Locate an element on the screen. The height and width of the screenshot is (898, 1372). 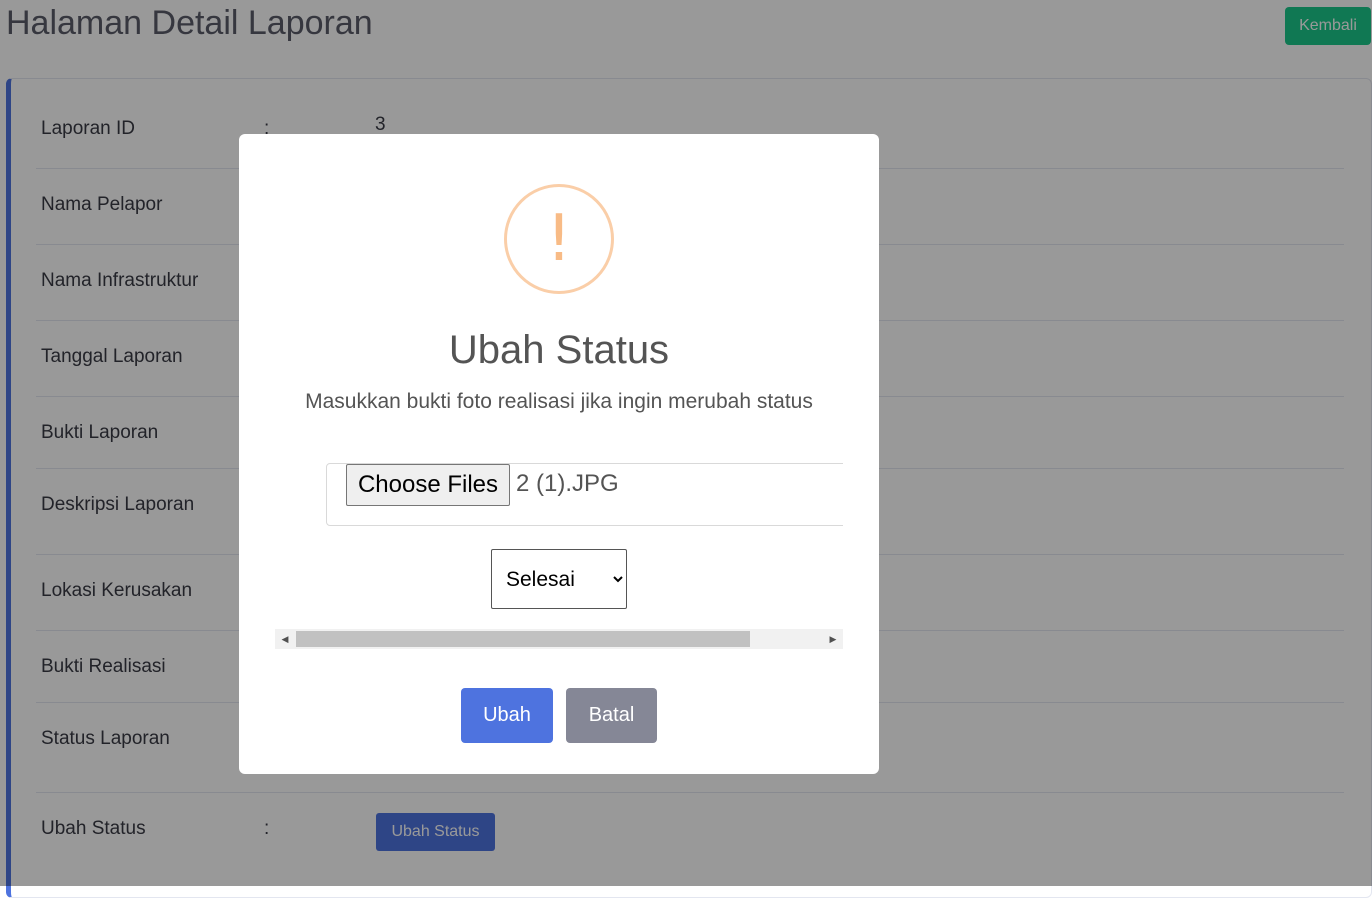
file-input-field: Choose Files 2 (1).JPG is located at coordinates (584, 494).